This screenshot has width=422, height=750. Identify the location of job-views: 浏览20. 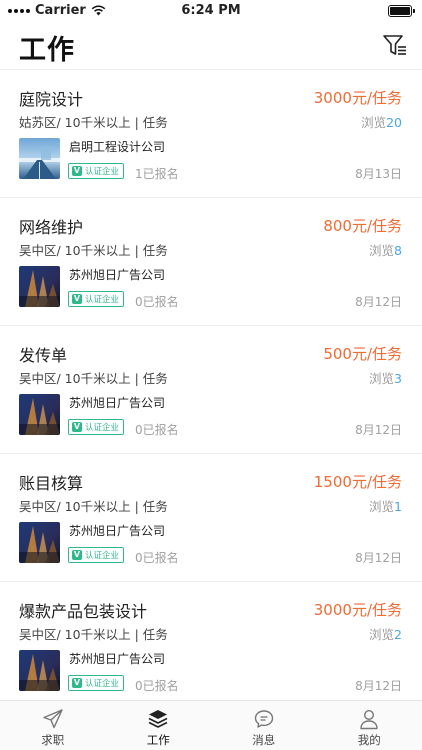
(381, 121).